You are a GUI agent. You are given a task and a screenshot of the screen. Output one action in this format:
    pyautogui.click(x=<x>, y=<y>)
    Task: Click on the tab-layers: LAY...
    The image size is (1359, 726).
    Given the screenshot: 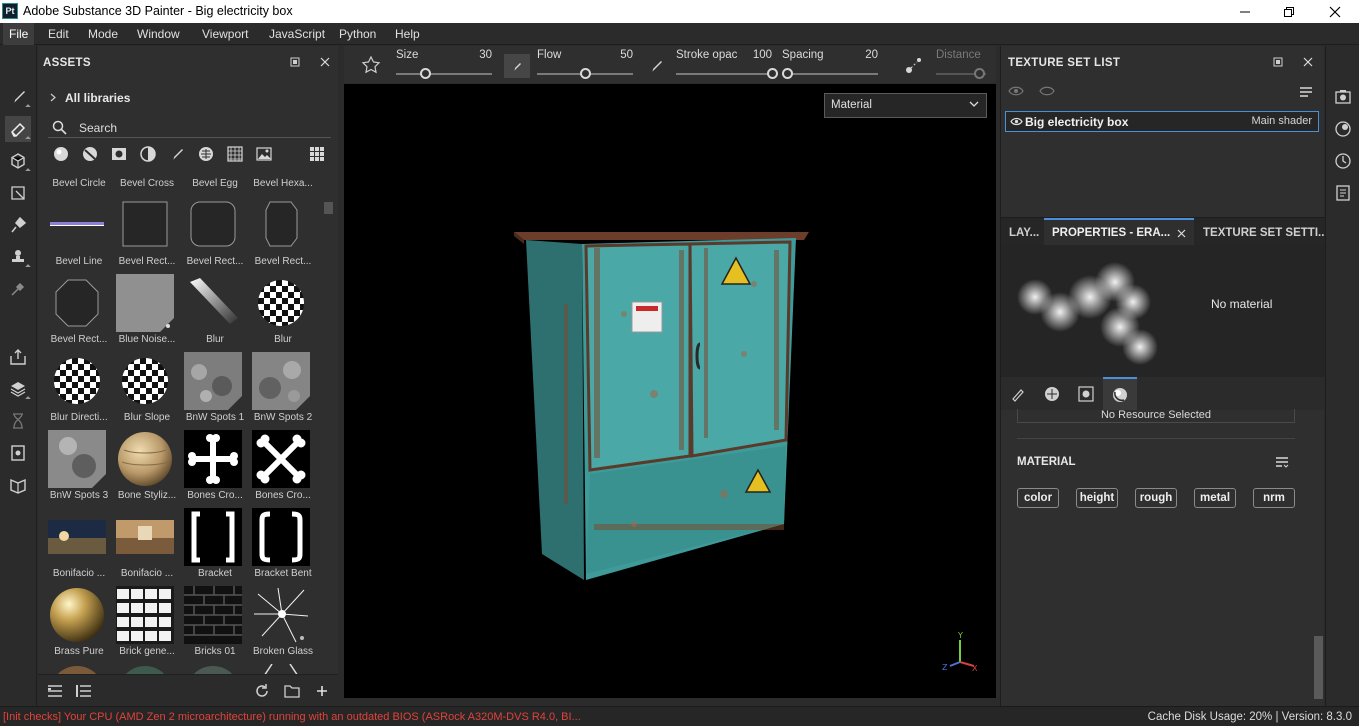 What is the action you would take?
    pyautogui.click(x=1022, y=232)
    